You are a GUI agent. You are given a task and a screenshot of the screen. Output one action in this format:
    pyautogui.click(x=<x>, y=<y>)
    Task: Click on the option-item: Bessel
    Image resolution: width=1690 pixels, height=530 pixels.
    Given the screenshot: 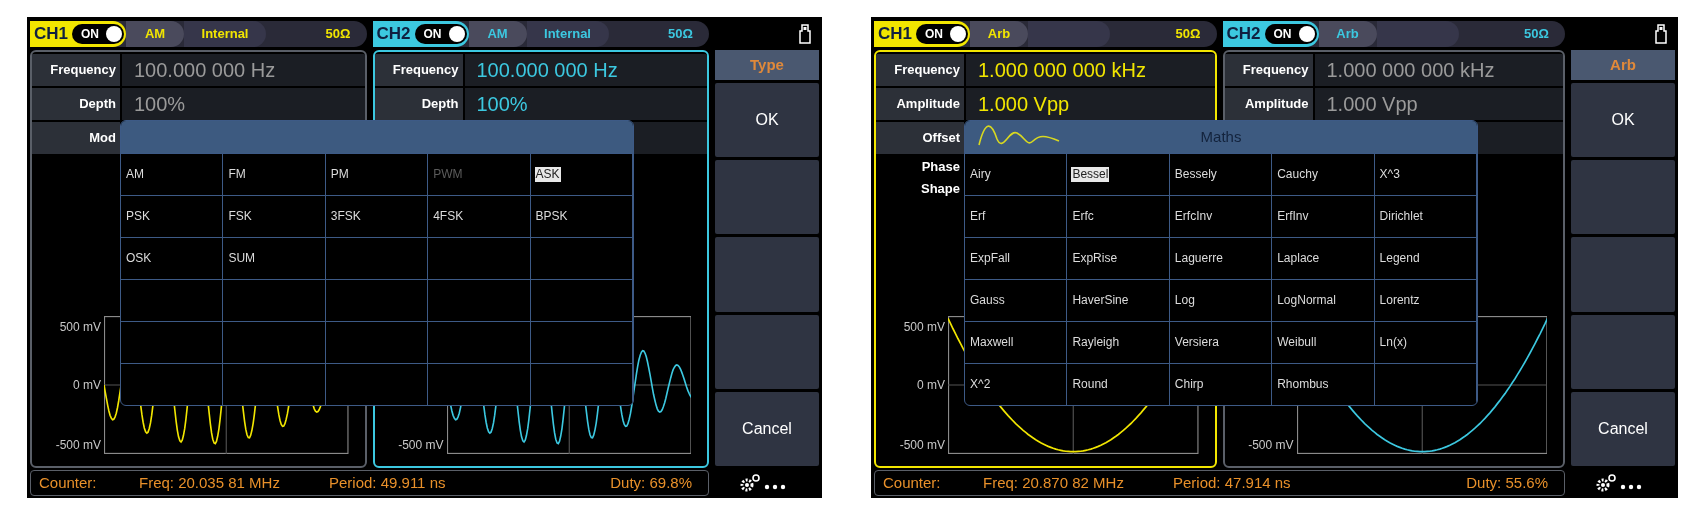 What is the action you would take?
    pyautogui.click(x=1118, y=174)
    